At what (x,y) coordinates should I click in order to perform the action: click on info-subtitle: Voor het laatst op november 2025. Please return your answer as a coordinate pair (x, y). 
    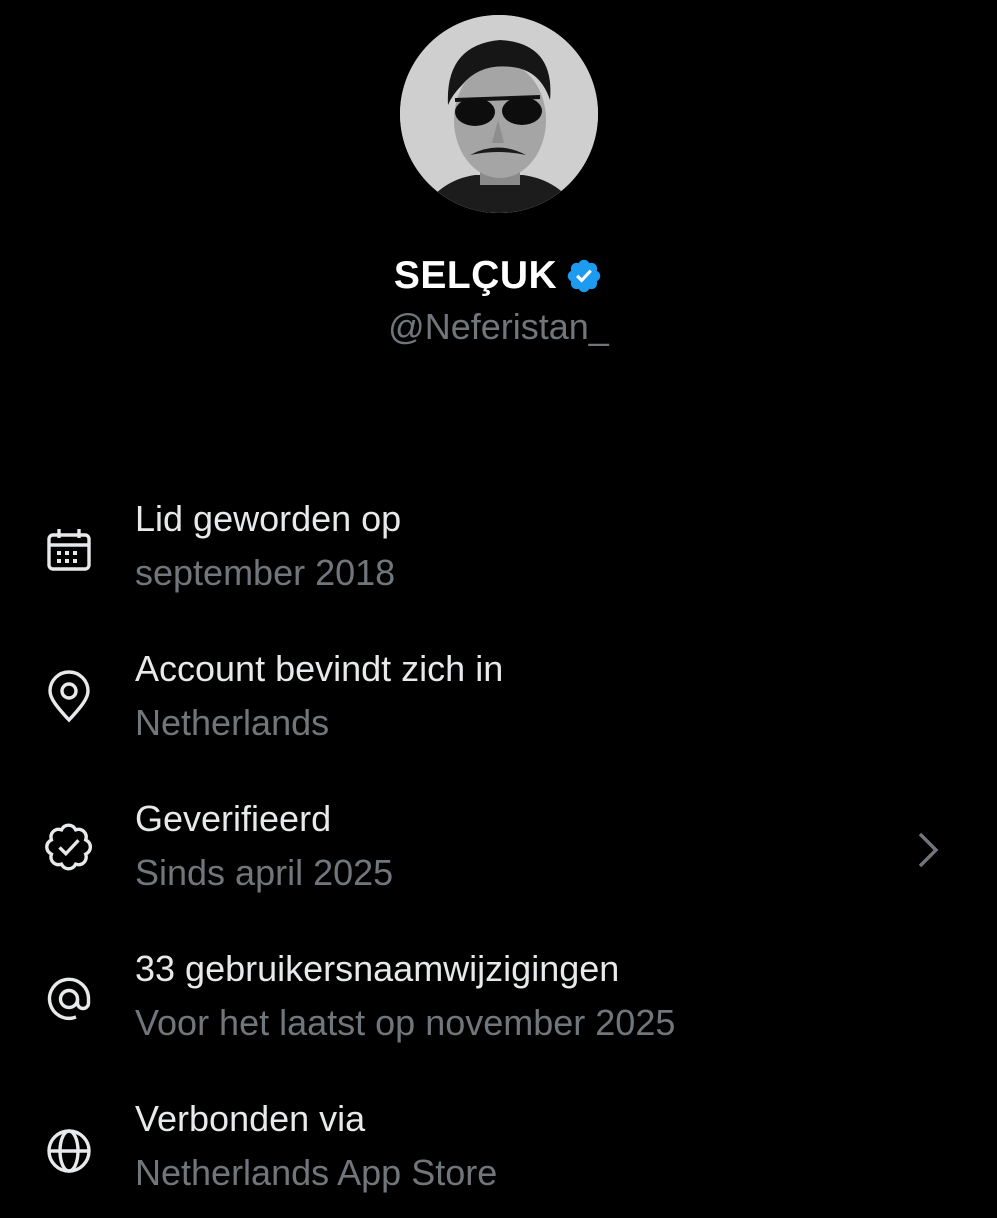
    Looking at the image, I should click on (405, 1022).